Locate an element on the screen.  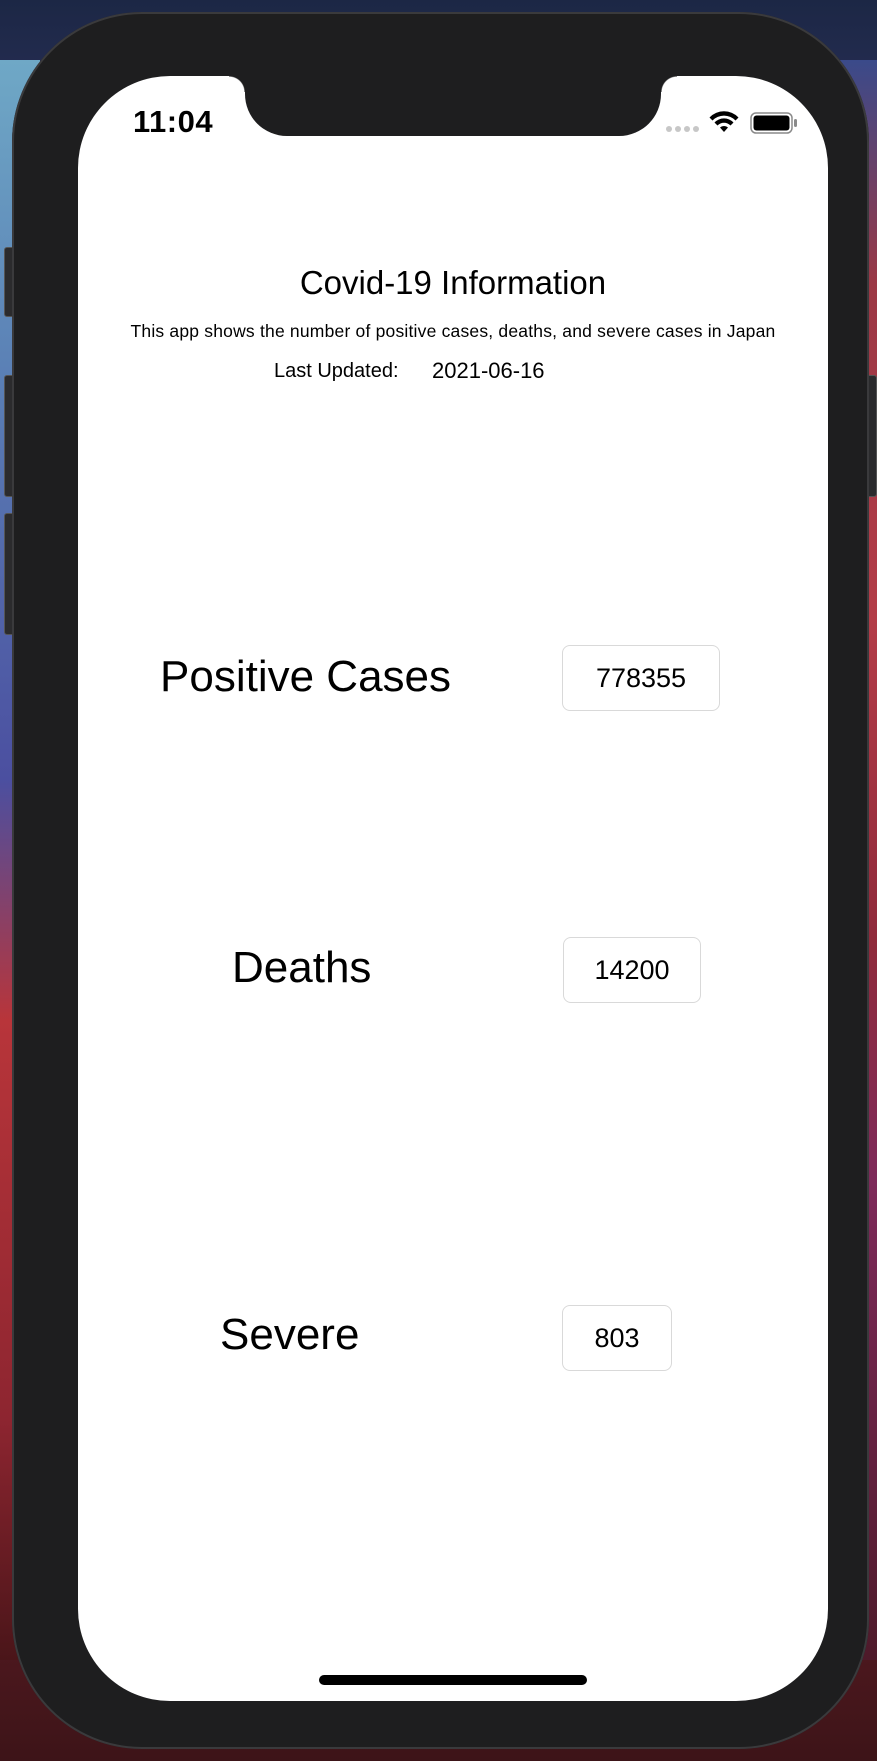
page-title: Covid-19 Information is located at coordinates (453, 282).